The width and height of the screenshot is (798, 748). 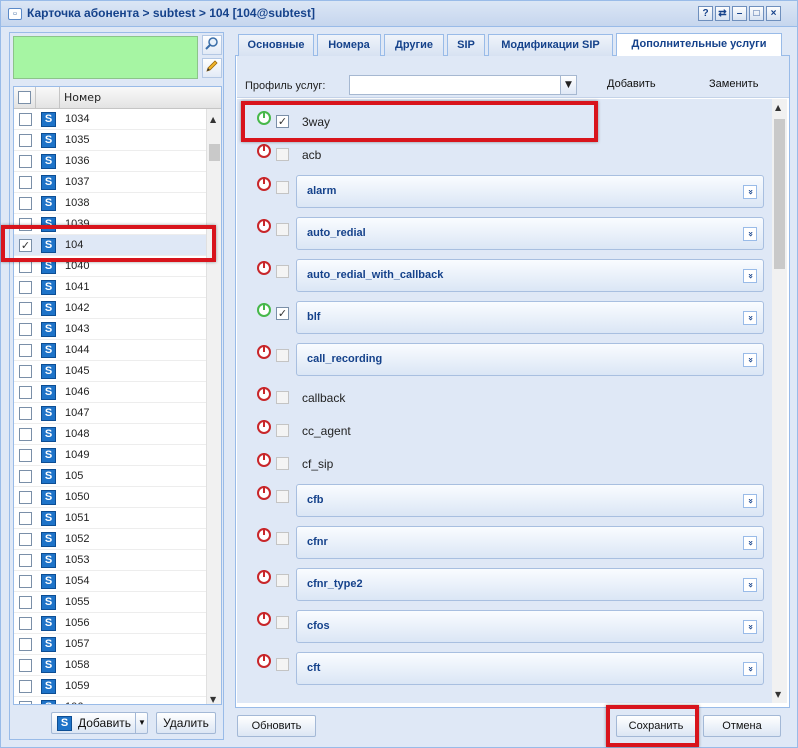 What do you see at coordinates (111, 686) in the screenshot?
I see `list-item: S 1059` at bounding box center [111, 686].